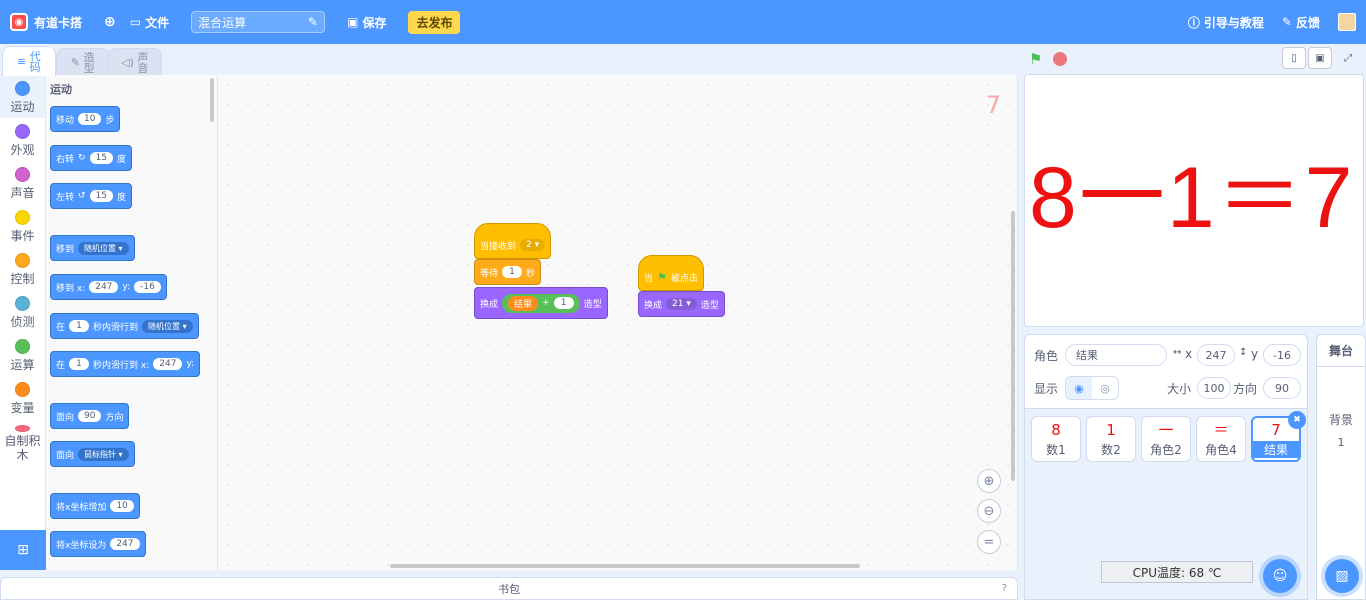 This screenshot has width=1366, height=600. I want to click on delete-sprite-icon: ✖, so click(1297, 420).